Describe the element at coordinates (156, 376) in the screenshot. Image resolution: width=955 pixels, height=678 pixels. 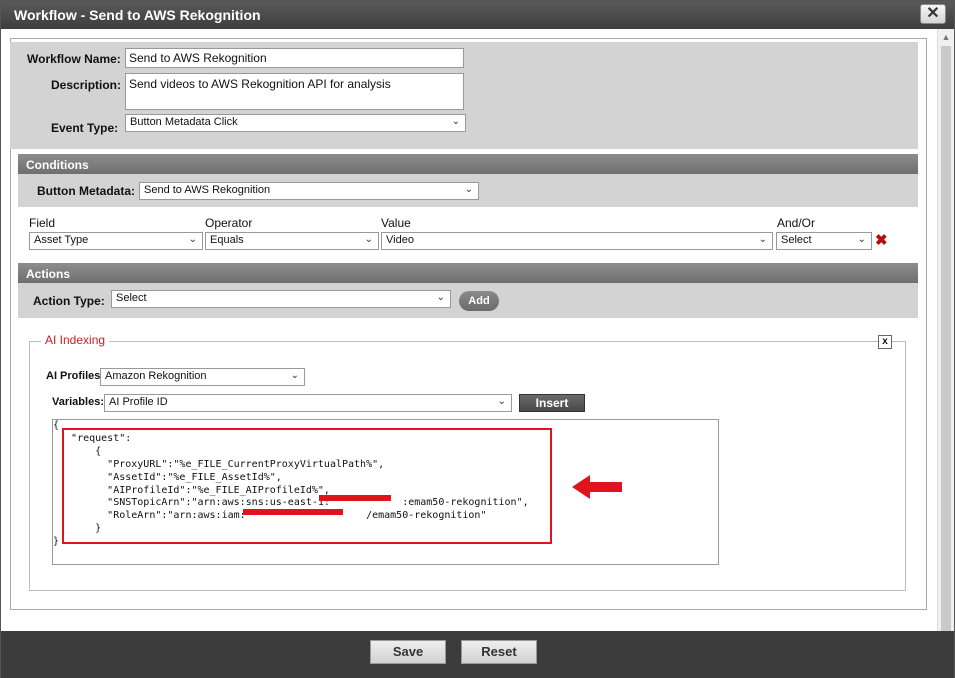
I see `ai-profiles-value: Amazon Rekognition` at that location.